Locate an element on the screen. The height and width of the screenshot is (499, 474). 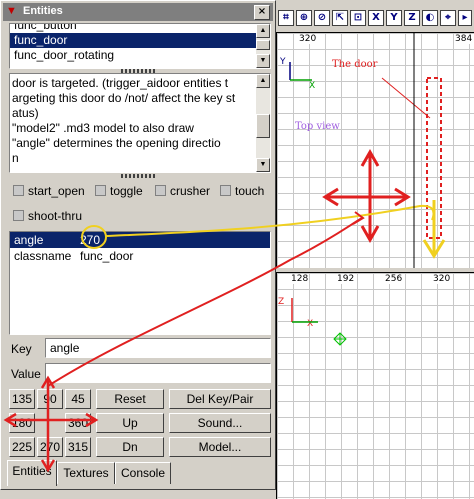
description-line: n is located at coordinates (15, 158).